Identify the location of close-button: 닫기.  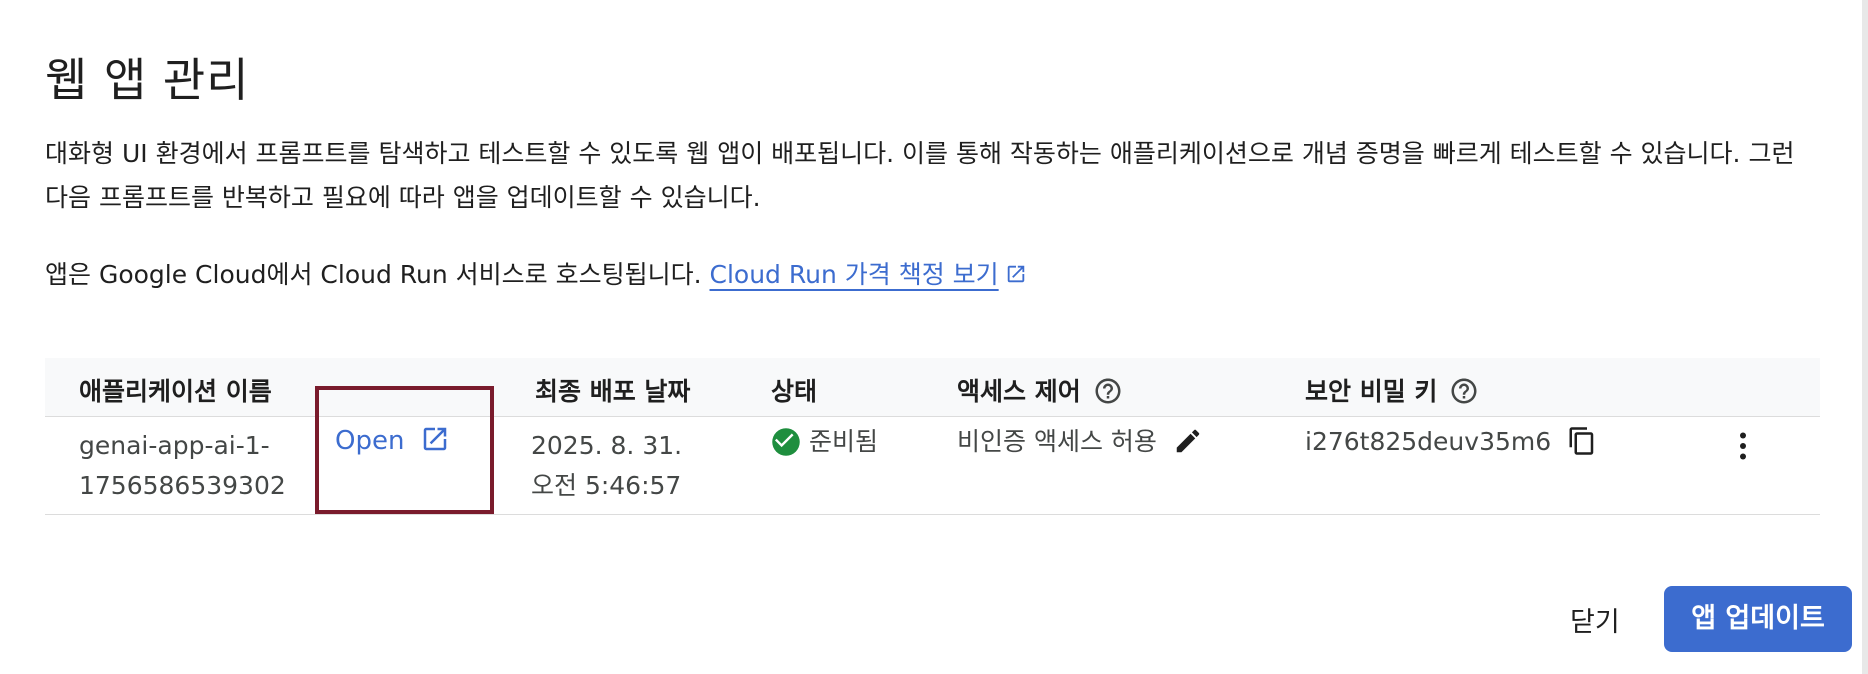
(1595, 619).